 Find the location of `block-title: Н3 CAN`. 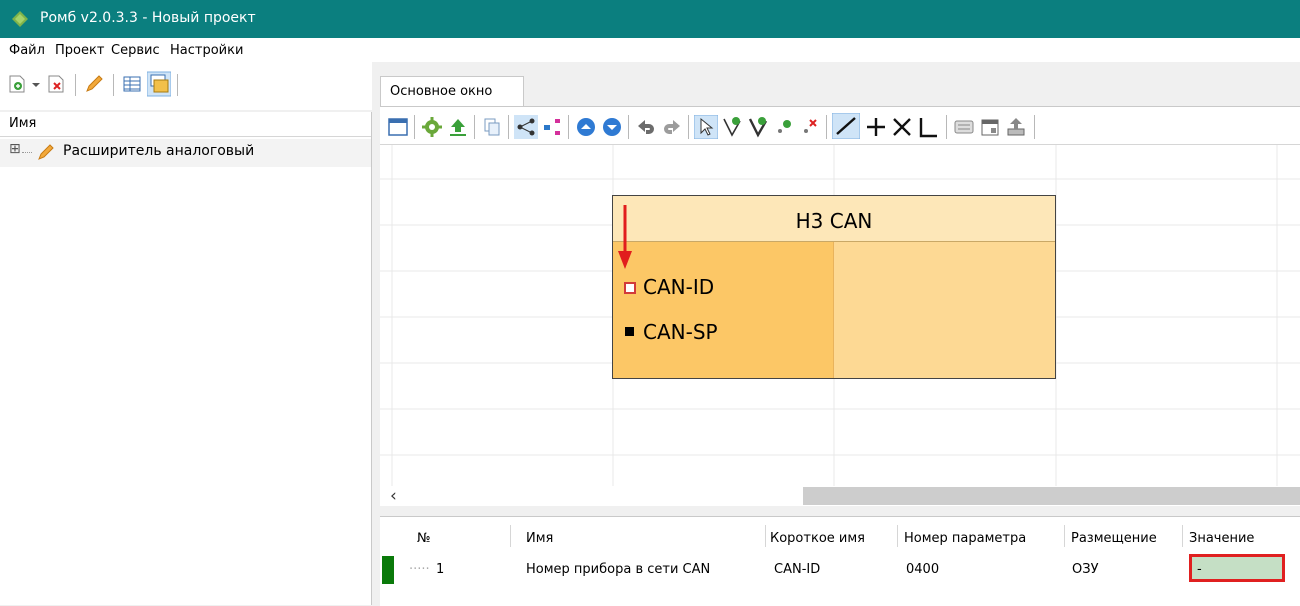

block-title: Н3 CAN is located at coordinates (834, 221).